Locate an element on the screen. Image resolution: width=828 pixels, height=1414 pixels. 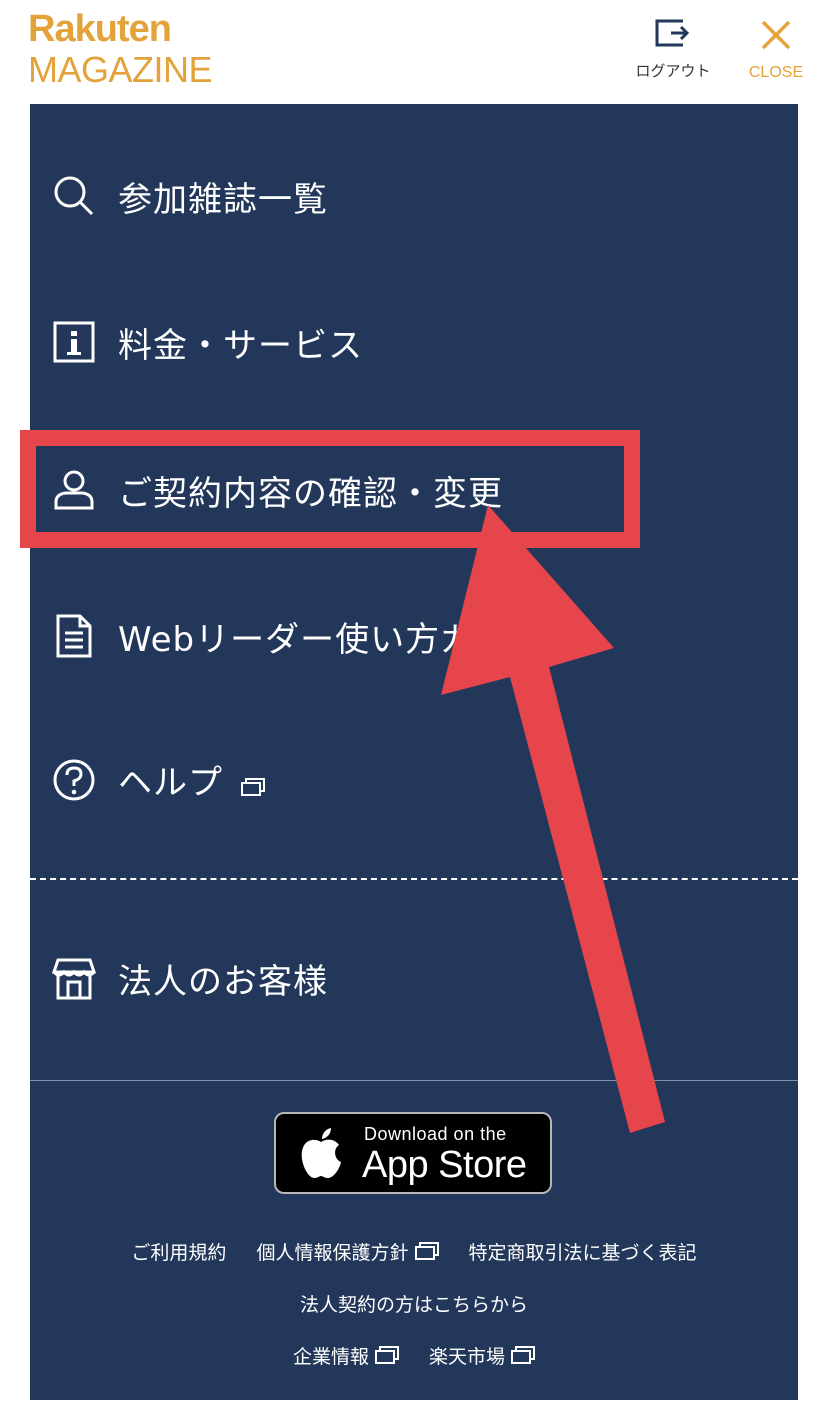
document-icon is located at coordinates (74, 636).